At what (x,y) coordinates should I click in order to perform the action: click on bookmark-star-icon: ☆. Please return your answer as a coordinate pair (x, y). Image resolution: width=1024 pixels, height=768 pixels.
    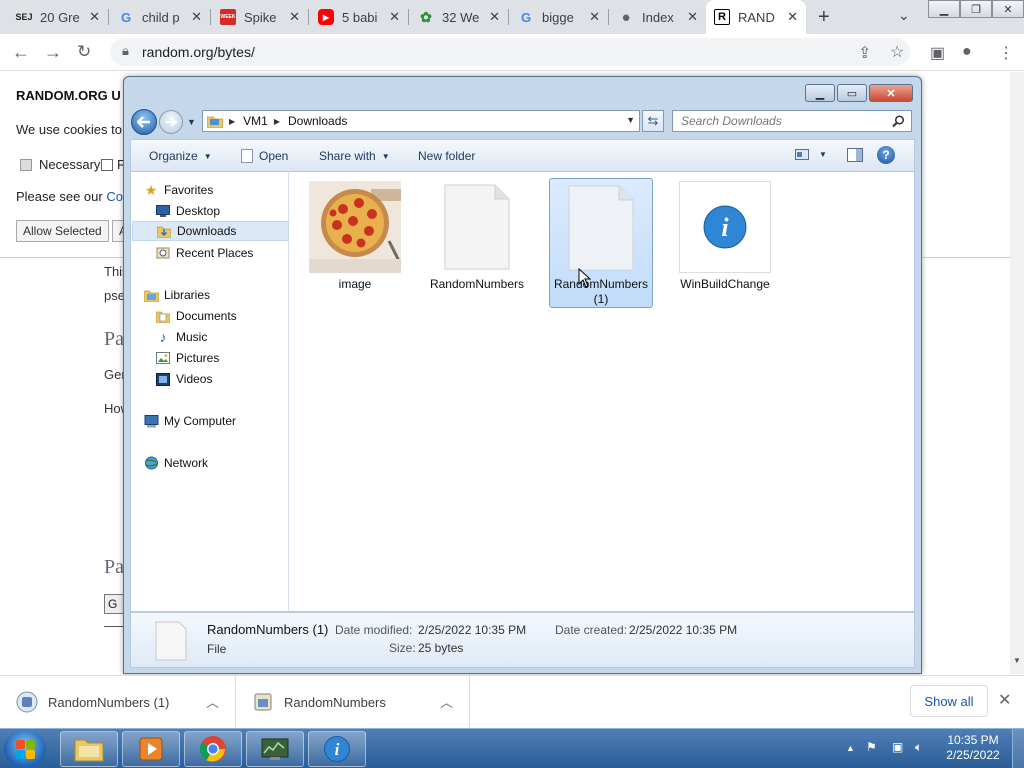
    Looking at the image, I should click on (897, 52).